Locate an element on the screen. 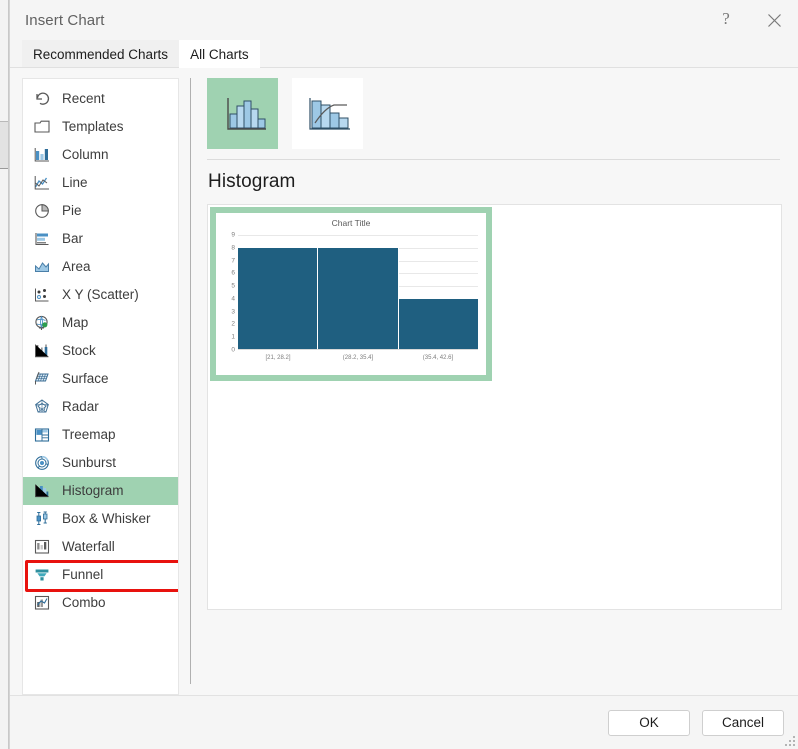 This screenshot has height=749, width=798. sidebar-item-scatter: X Y (Scatter) is located at coordinates (100, 295).